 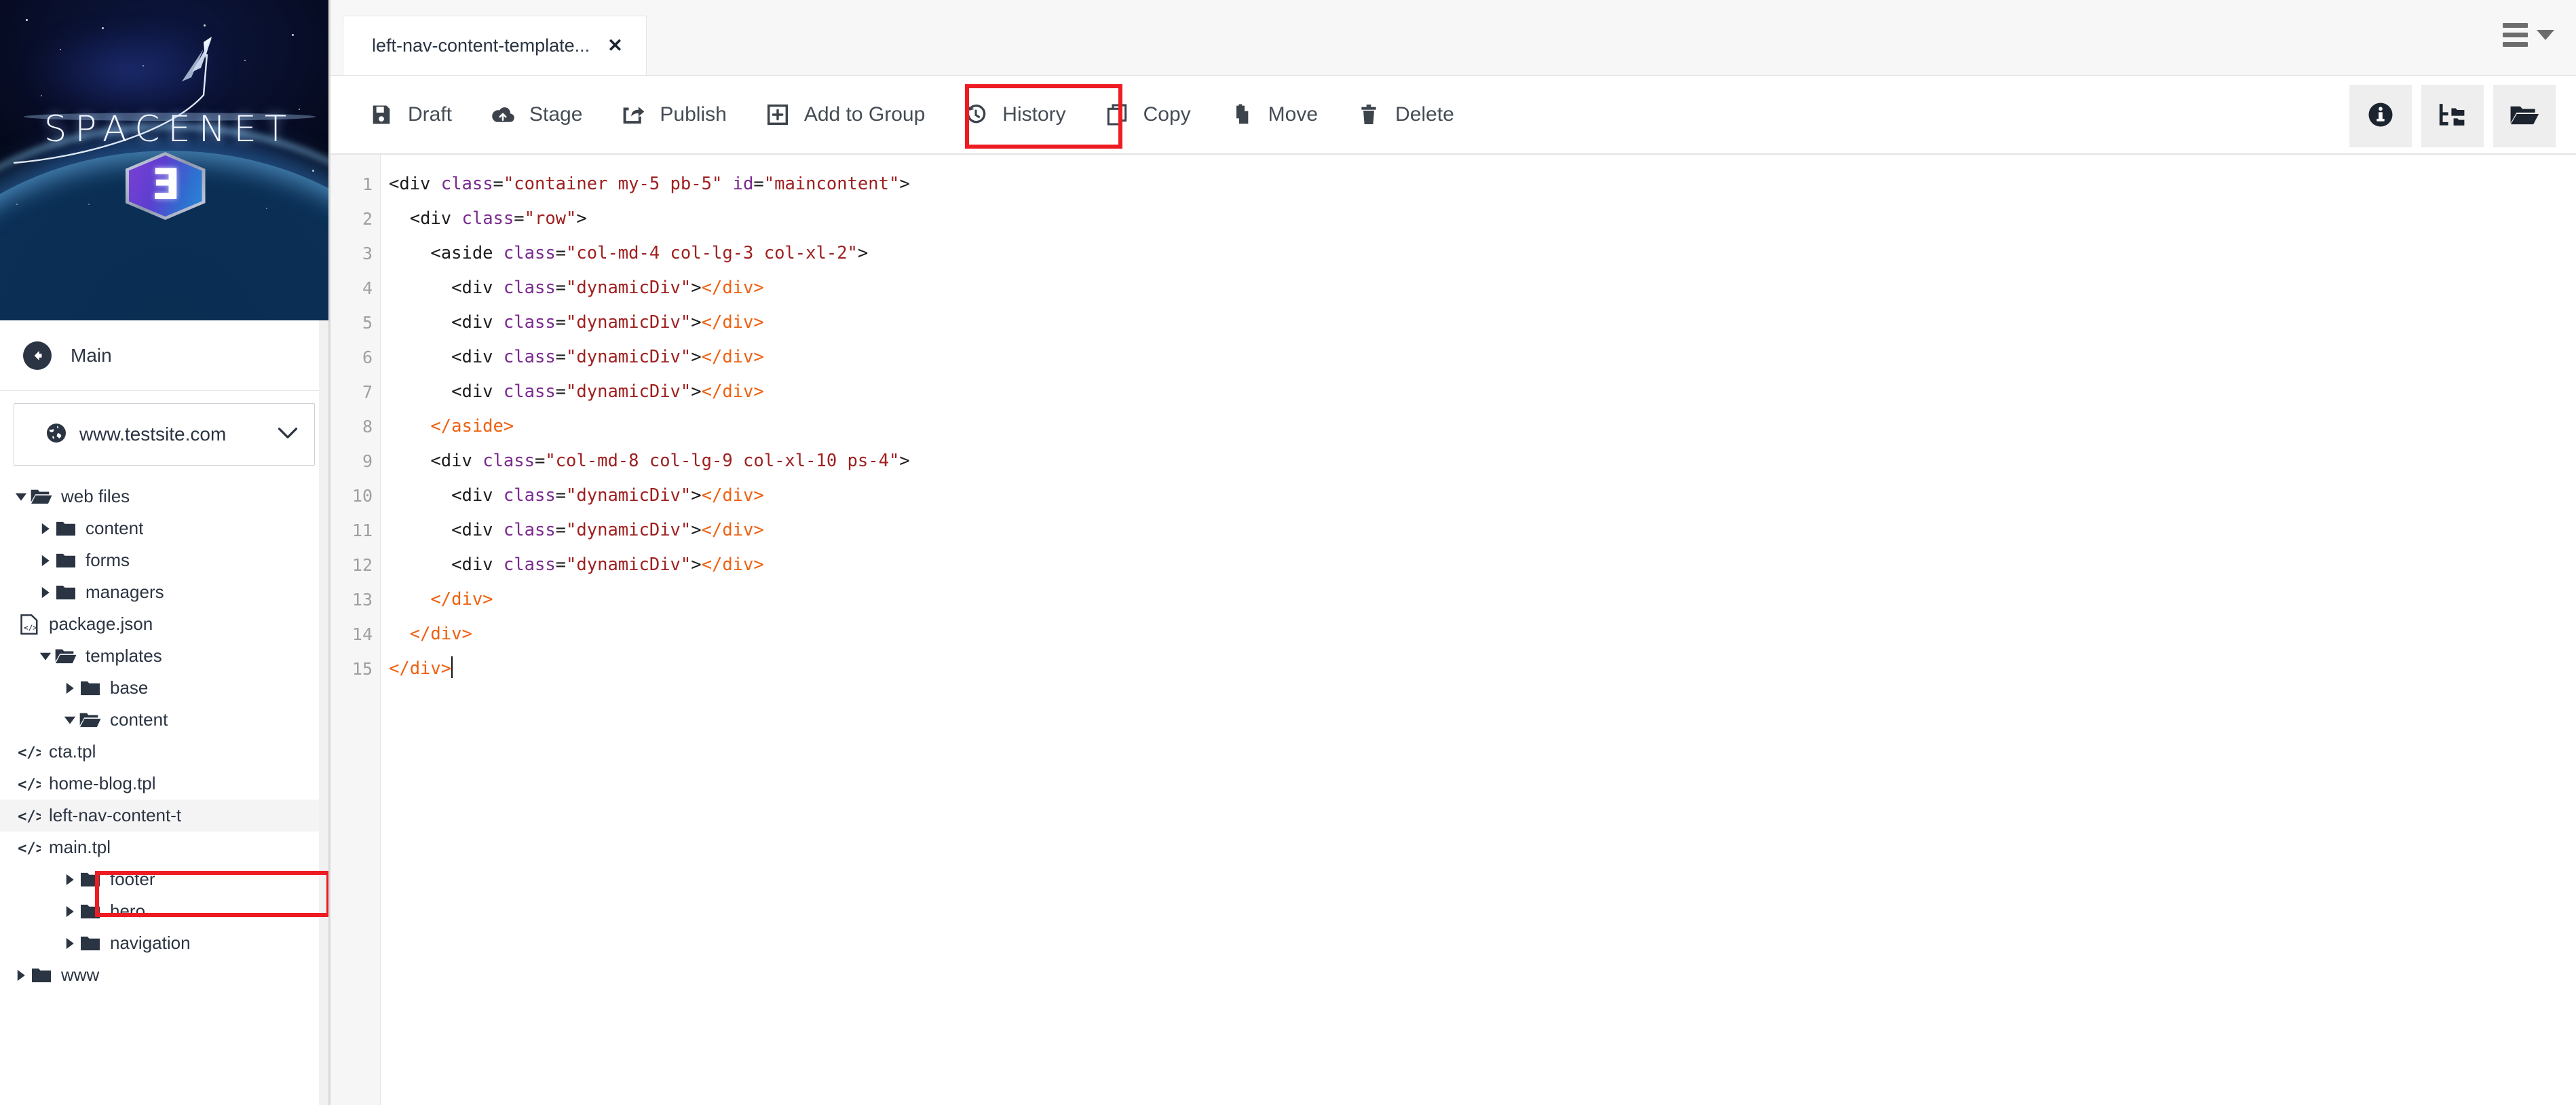 I want to click on draft-label: Draft, so click(x=430, y=115).